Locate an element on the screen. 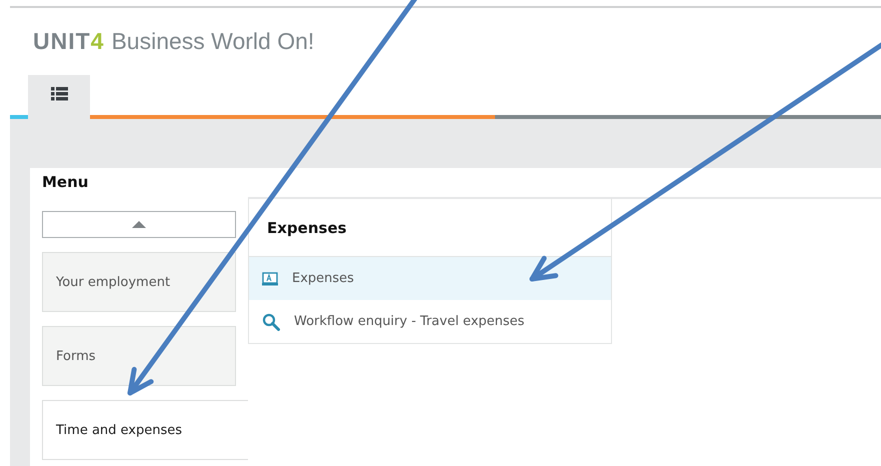  caret-up-icon is located at coordinates (139, 224).